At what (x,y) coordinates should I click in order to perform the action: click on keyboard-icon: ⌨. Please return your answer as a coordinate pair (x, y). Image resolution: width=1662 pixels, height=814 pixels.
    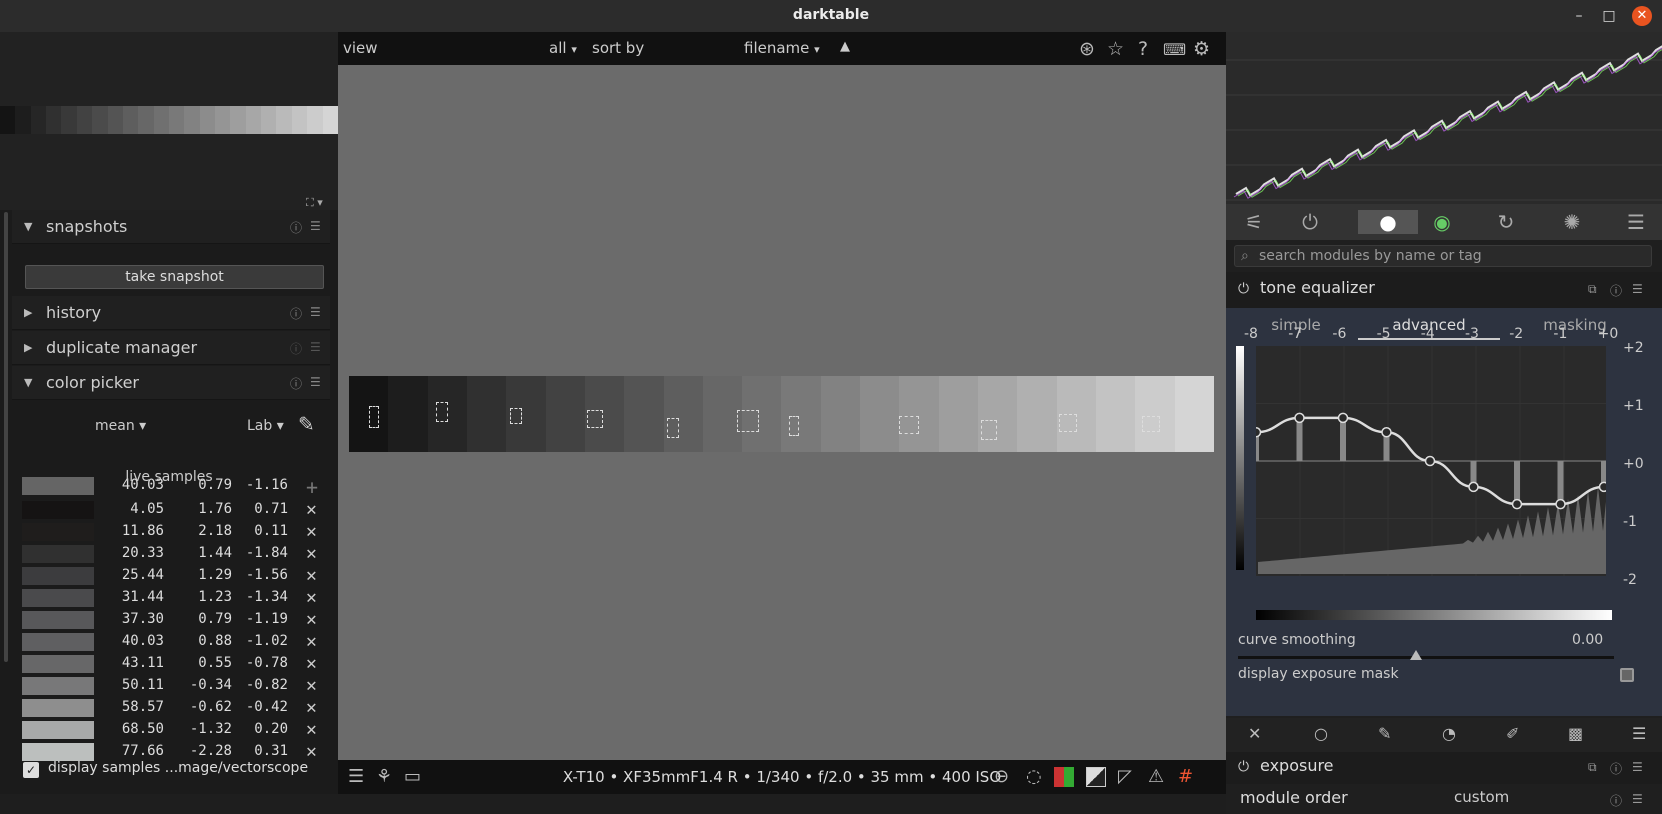
    Looking at the image, I should click on (1174, 49).